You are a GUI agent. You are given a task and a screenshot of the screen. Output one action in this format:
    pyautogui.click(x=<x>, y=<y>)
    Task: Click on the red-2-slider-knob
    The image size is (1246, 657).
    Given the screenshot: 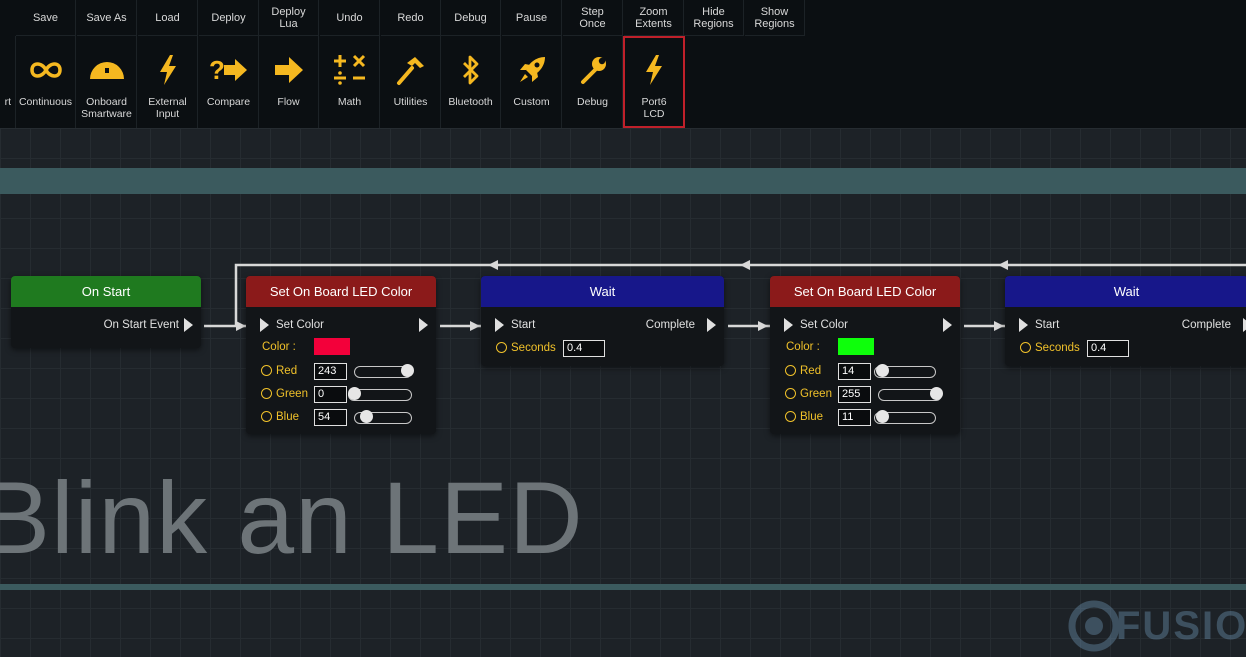 What is the action you would take?
    pyautogui.click(x=882, y=370)
    